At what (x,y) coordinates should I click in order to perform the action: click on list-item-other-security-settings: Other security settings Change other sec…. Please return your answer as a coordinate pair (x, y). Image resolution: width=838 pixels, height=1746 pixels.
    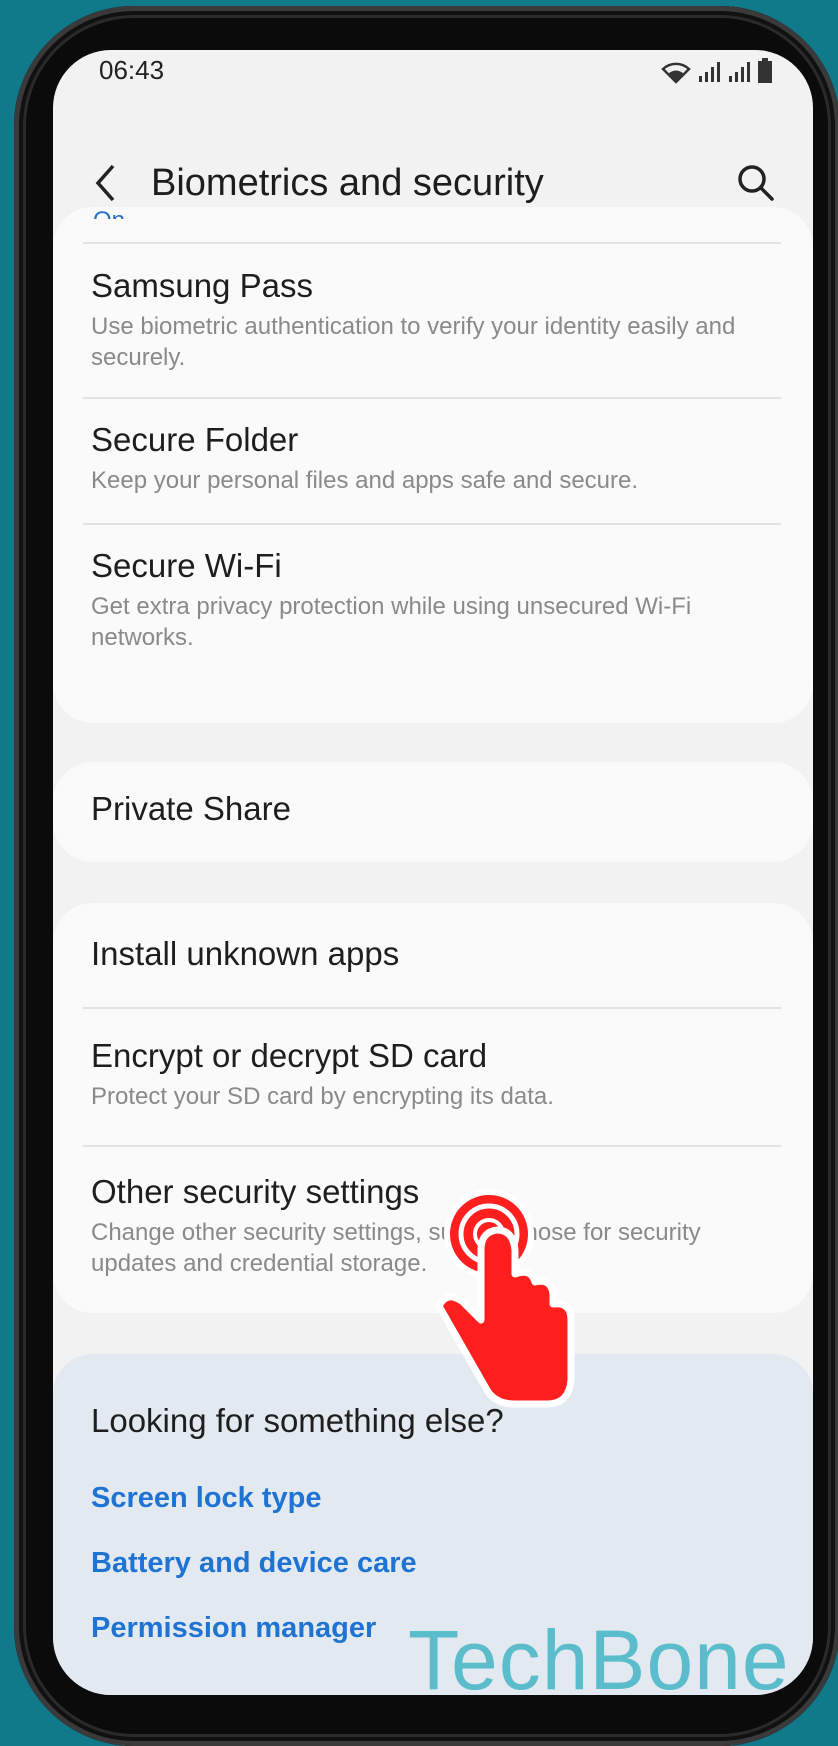
    Looking at the image, I should click on (433, 1230).